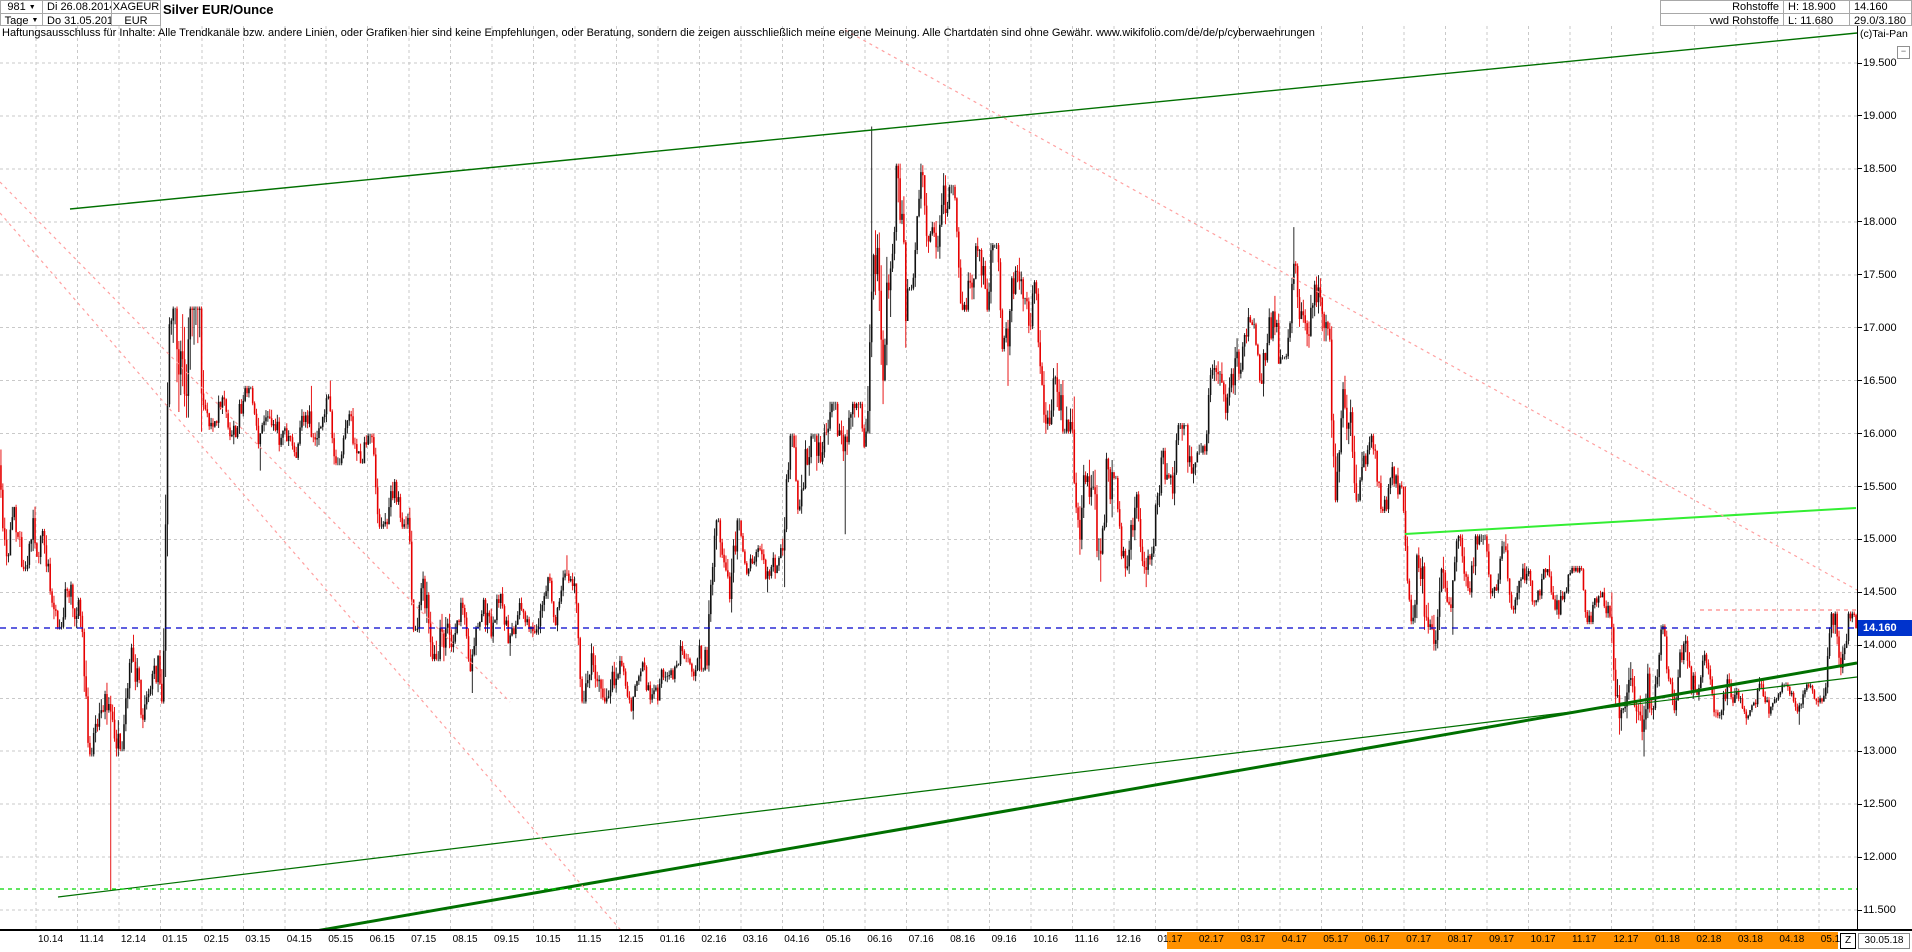 This screenshot has width=1912, height=952. What do you see at coordinates (1543, 939) in the screenshot?
I see `x-axis-label: 10.17` at bounding box center [1543, 939].